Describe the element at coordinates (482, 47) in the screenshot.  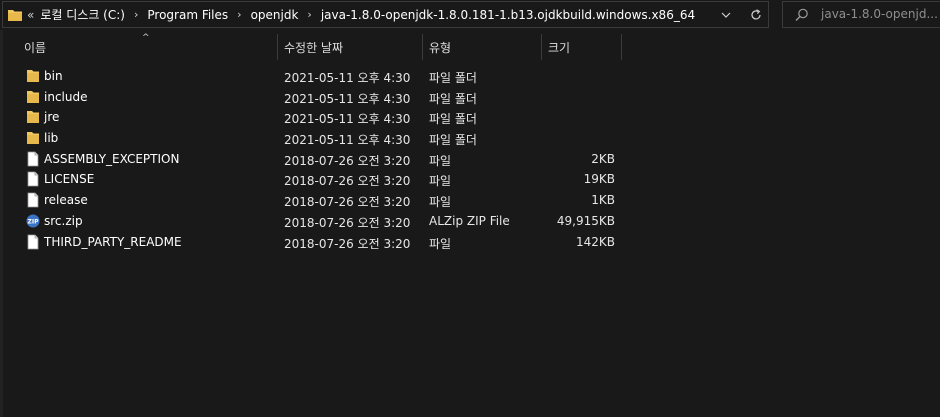
I see `column-header-type: 유형` at that location.